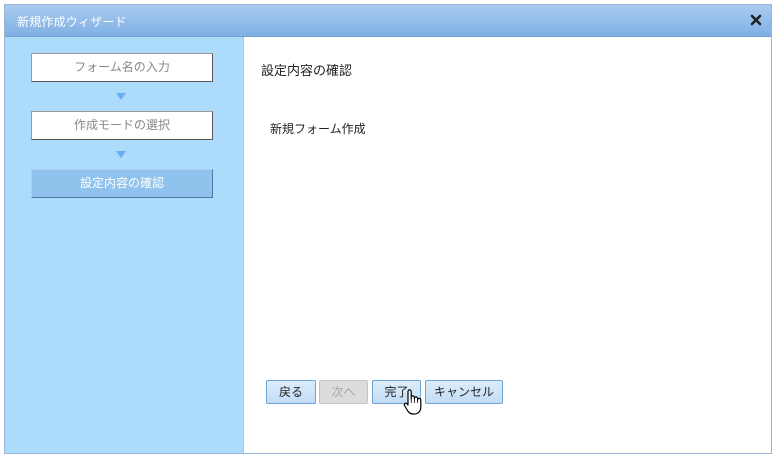 The image size is (777, 458). I want to click on cancel-button: キャンセル, so click(464, 392).